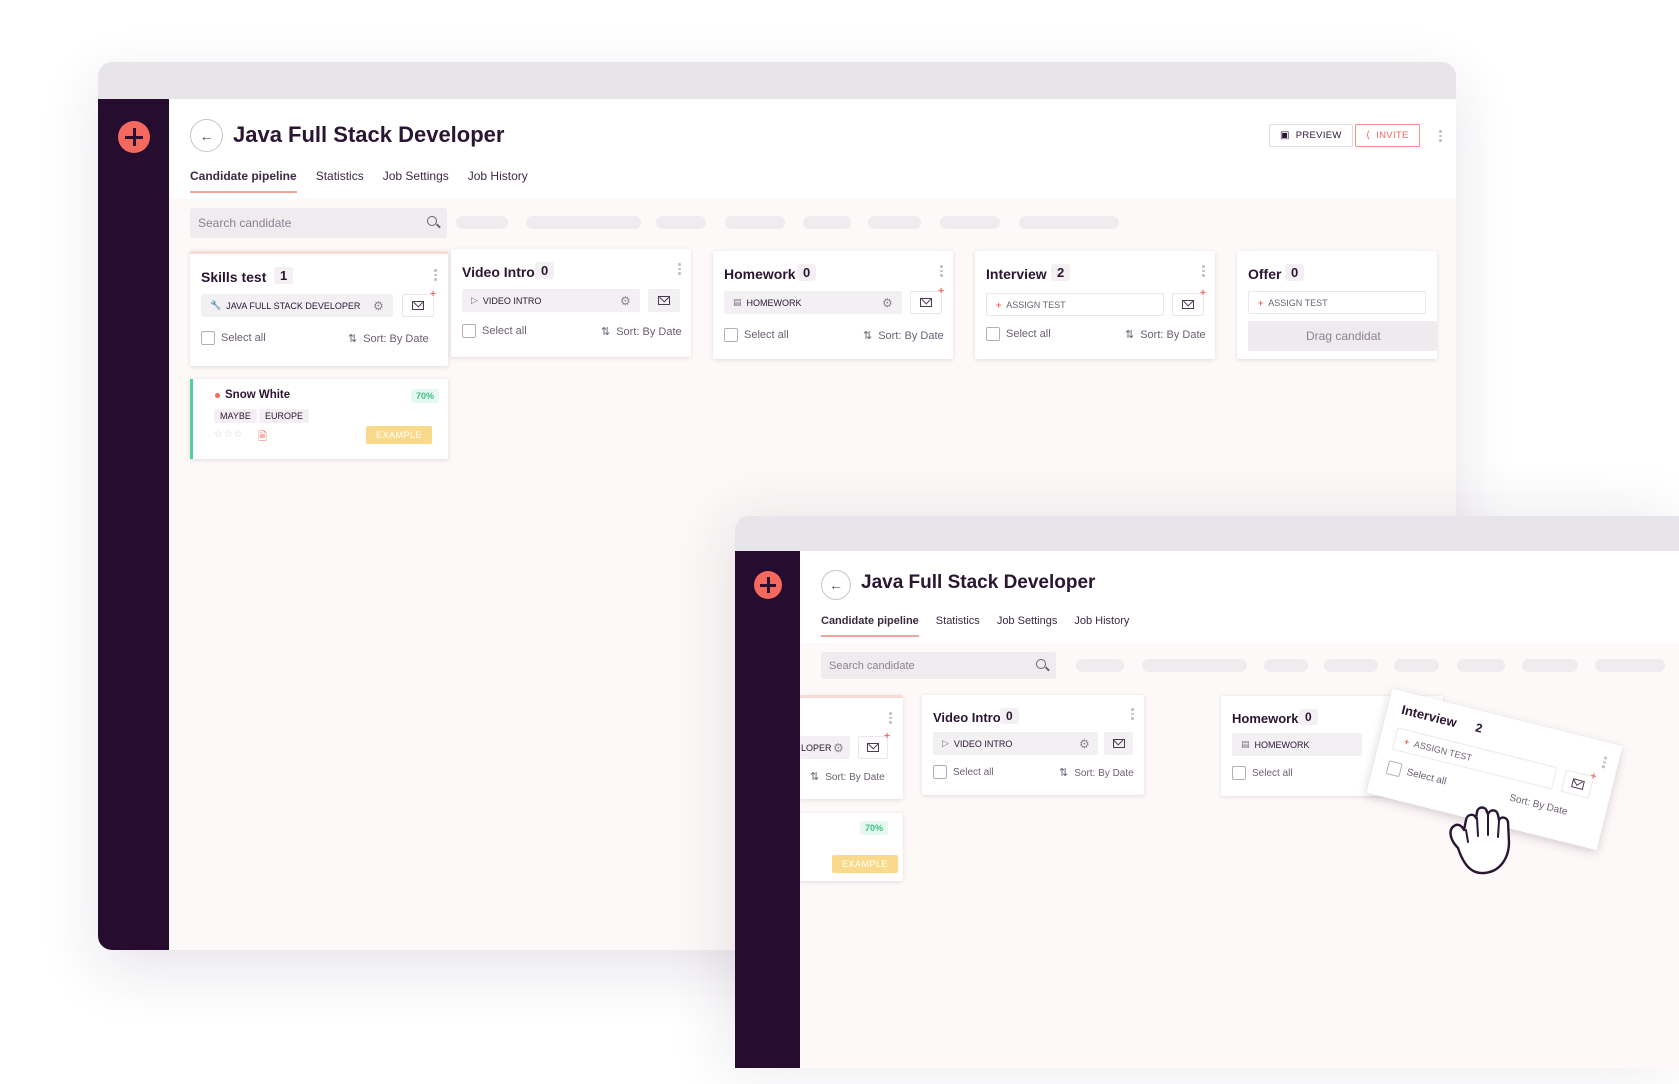 The width and height of the screenshot is (1679, 1084). I want to click on test-chip: ▤ HOMEWORK, so click(1297, 744).